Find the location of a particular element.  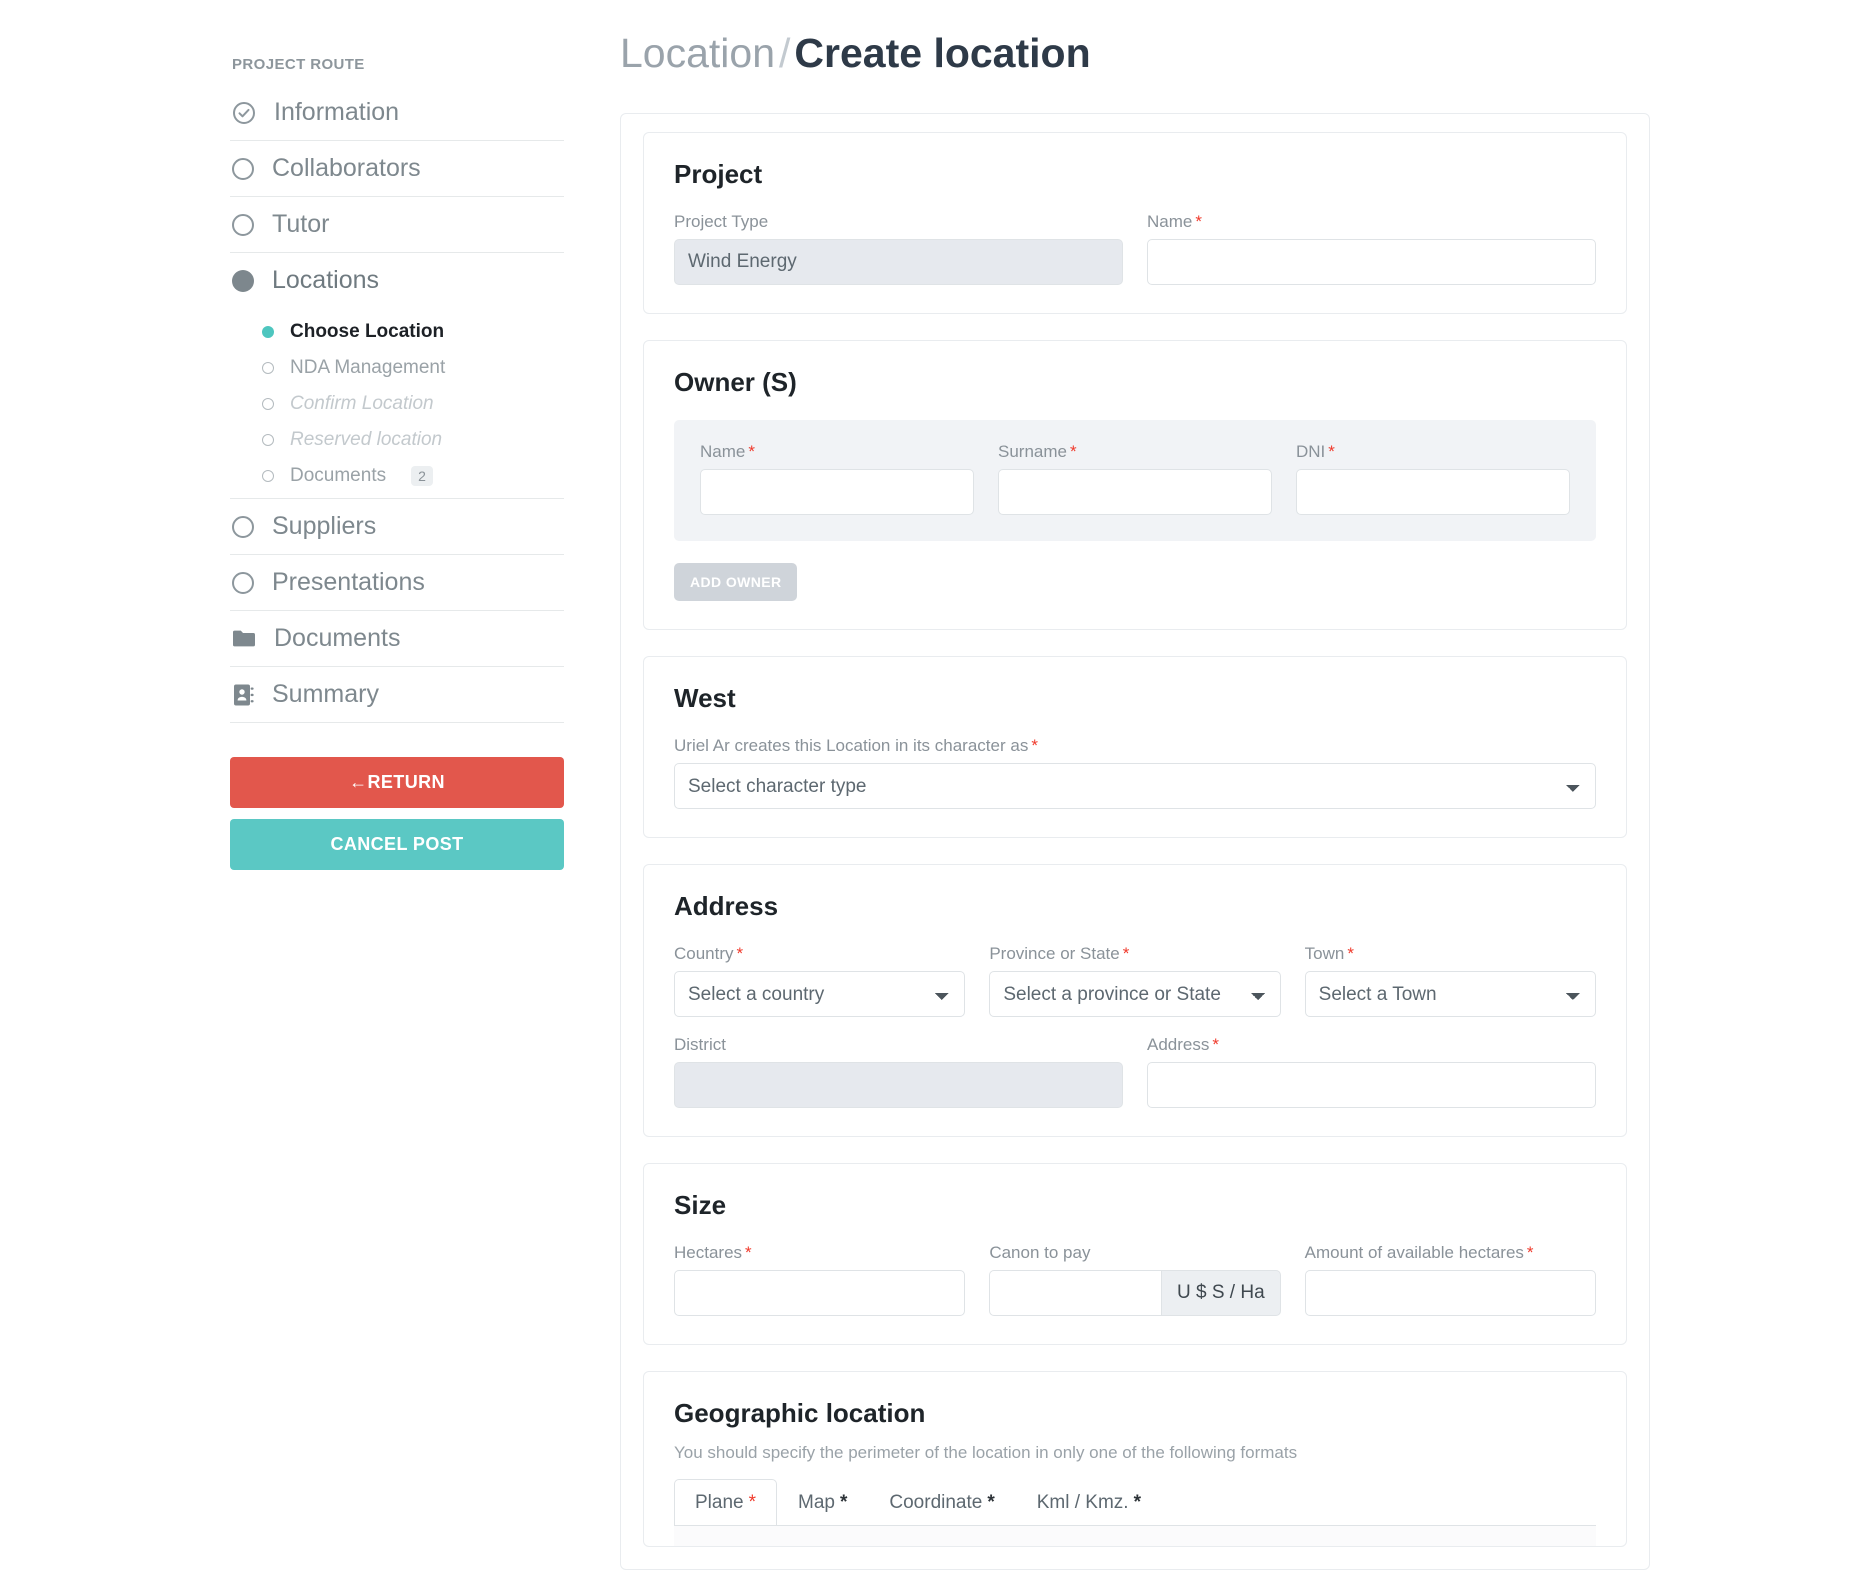

character-type-select: Select character type is located at coordinates (1135, 786).